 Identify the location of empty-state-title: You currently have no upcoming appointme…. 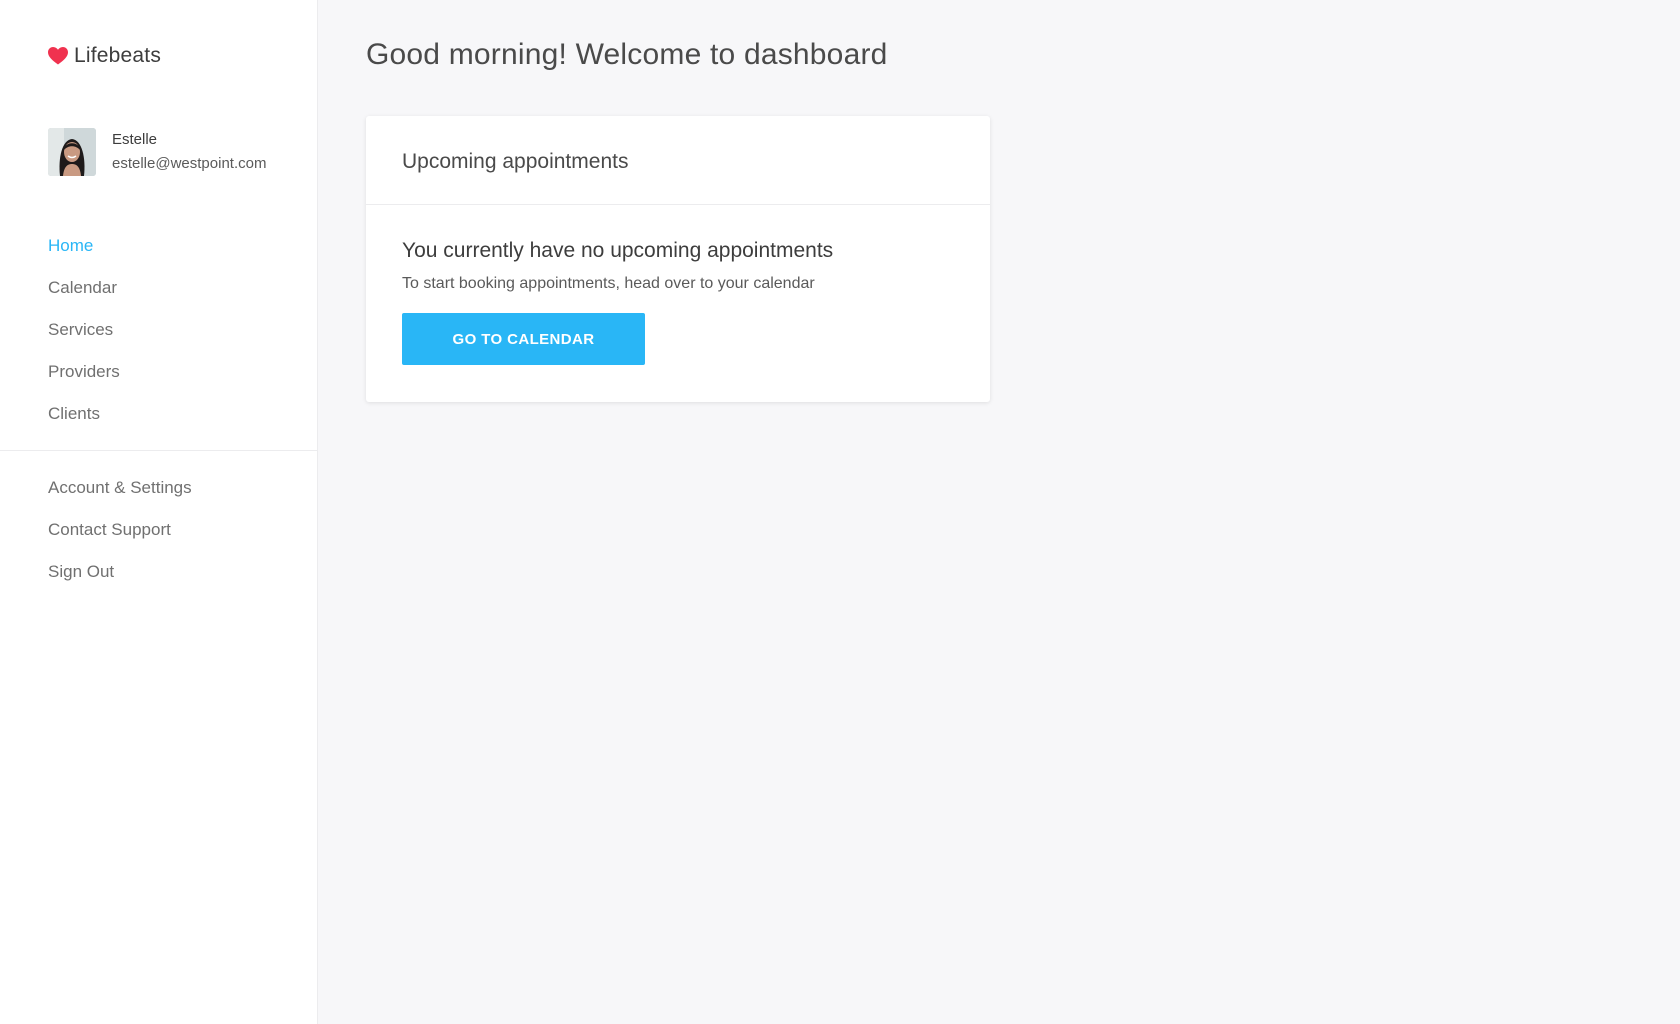
(618, 250).